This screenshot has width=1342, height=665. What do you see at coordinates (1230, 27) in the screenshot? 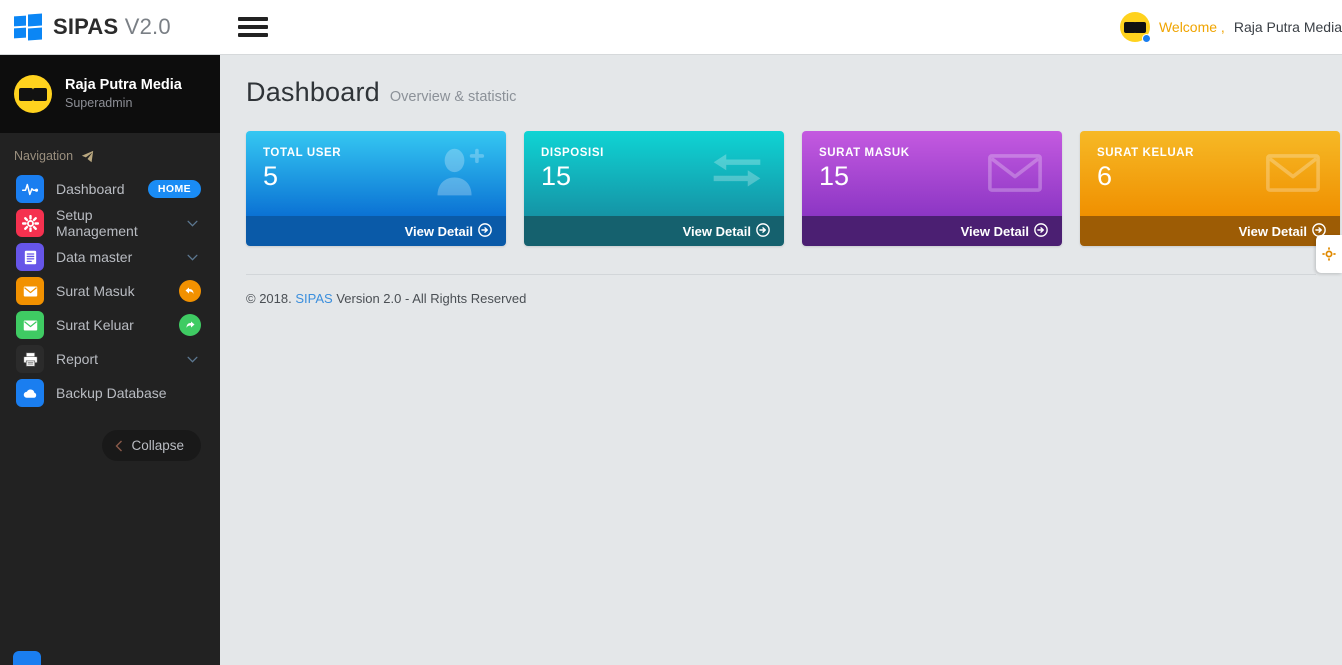
I see `welcome-area: Welcome , Raja Putra Media` at bounding box center [1230, 27].